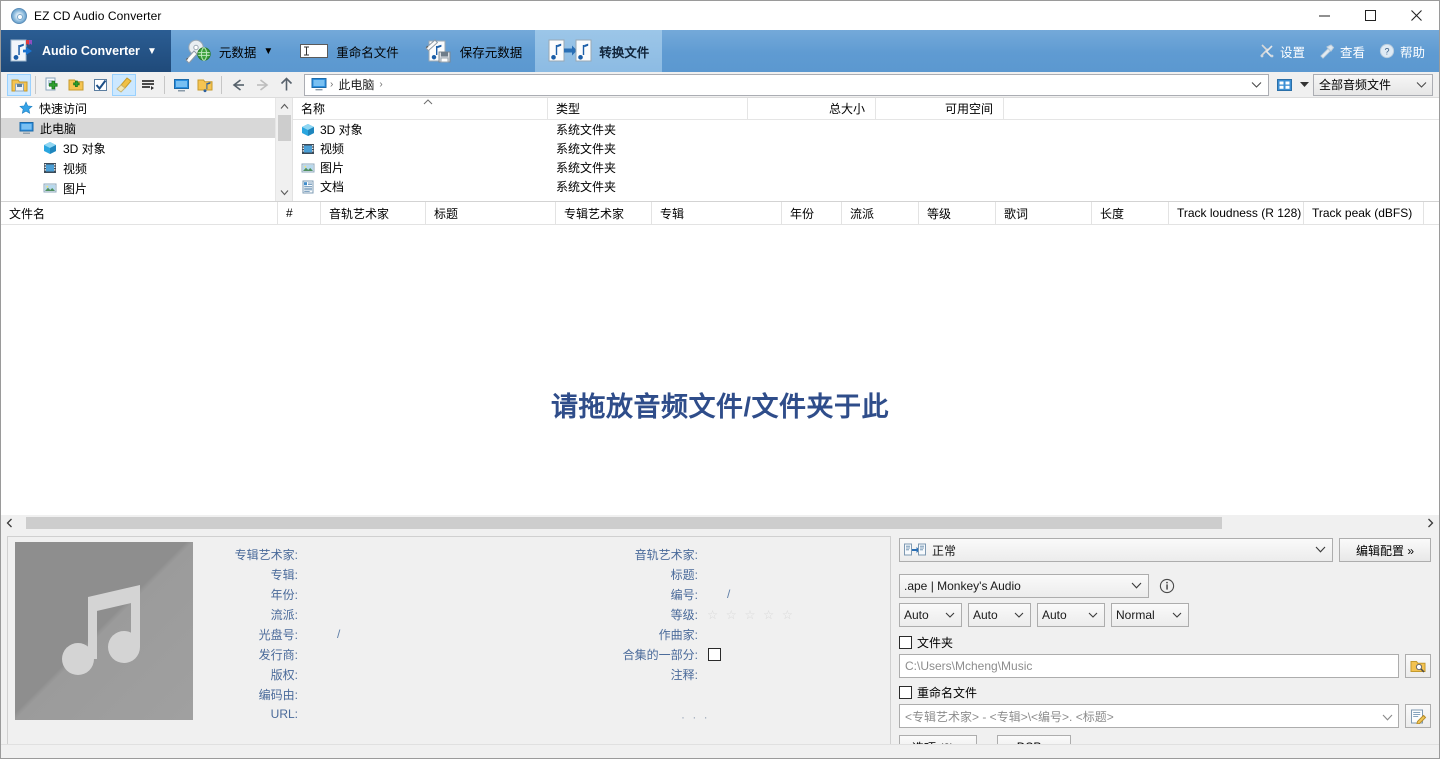 The height and width of the screenshot is (759, 1440). I want to click on folder-row-videos: 视频 系统文件夹, so click(866, 148).